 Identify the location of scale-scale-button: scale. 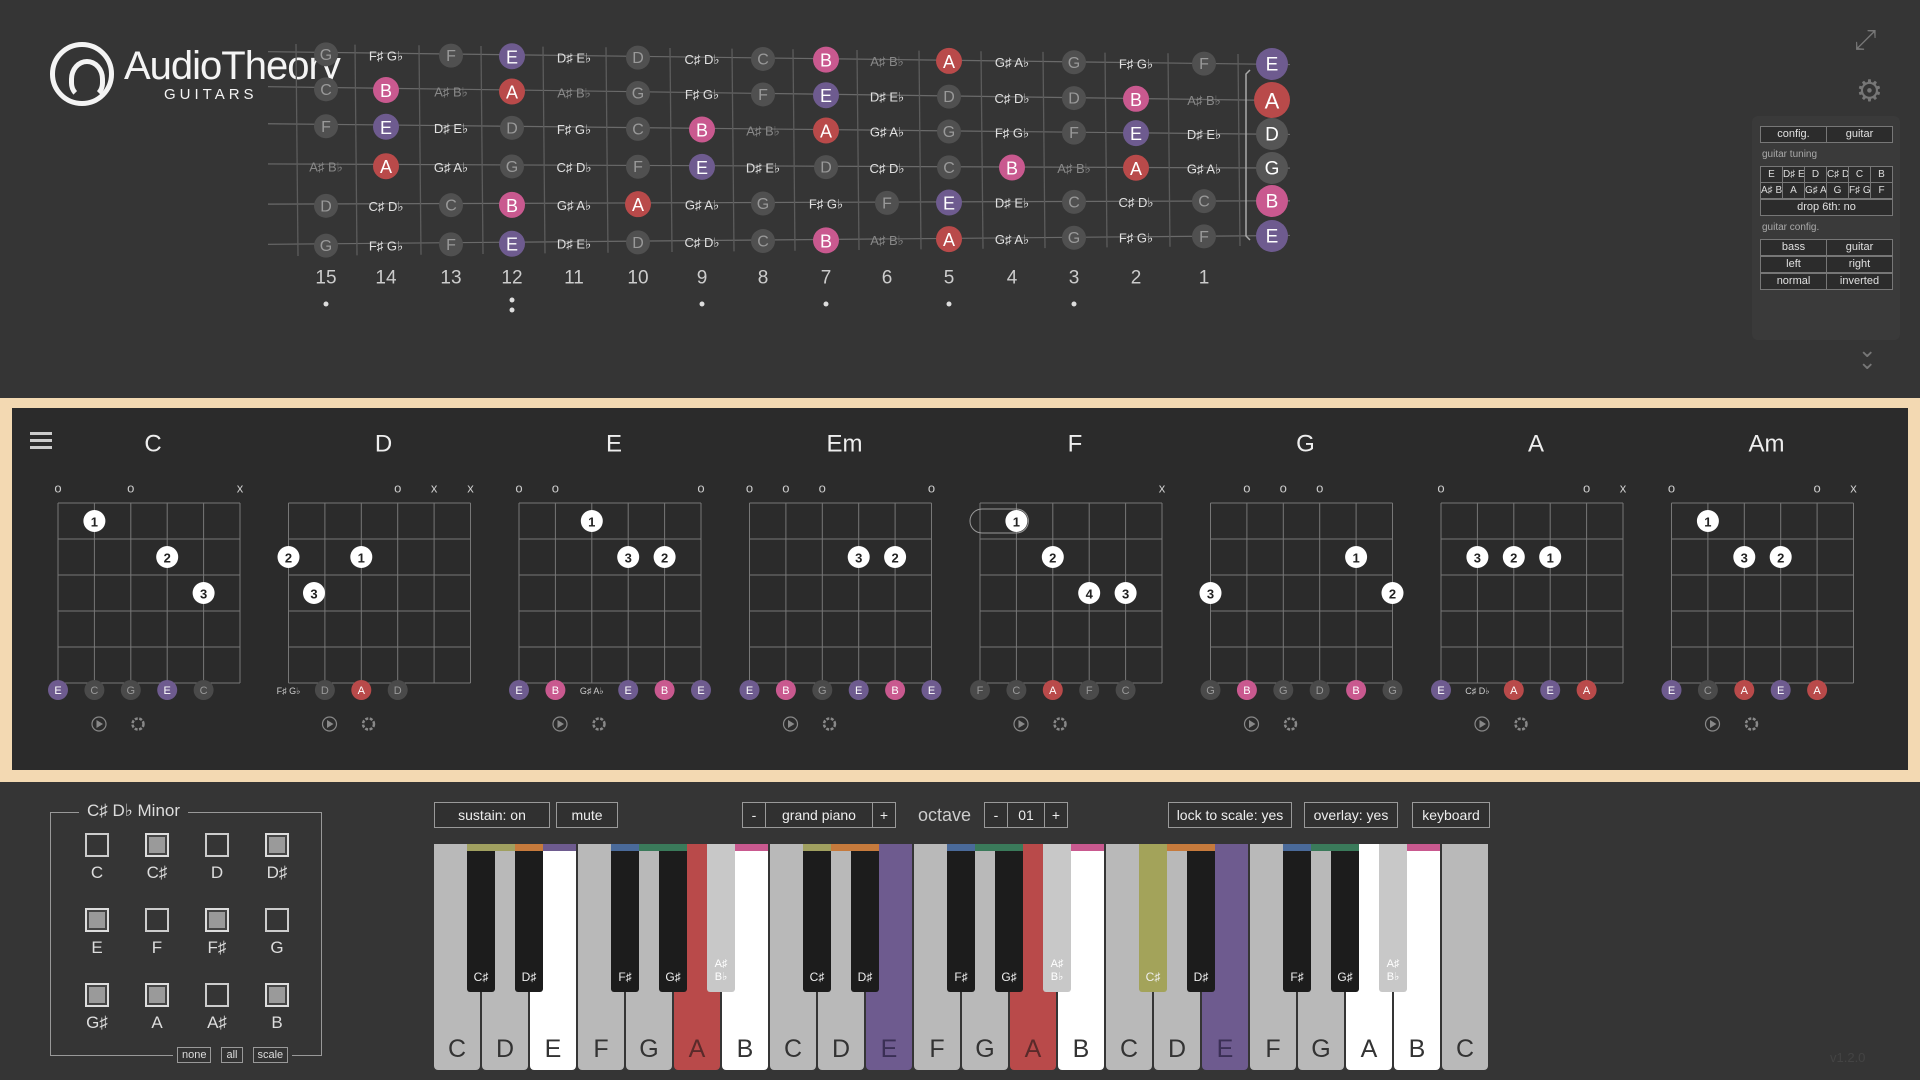
(270, 1055).